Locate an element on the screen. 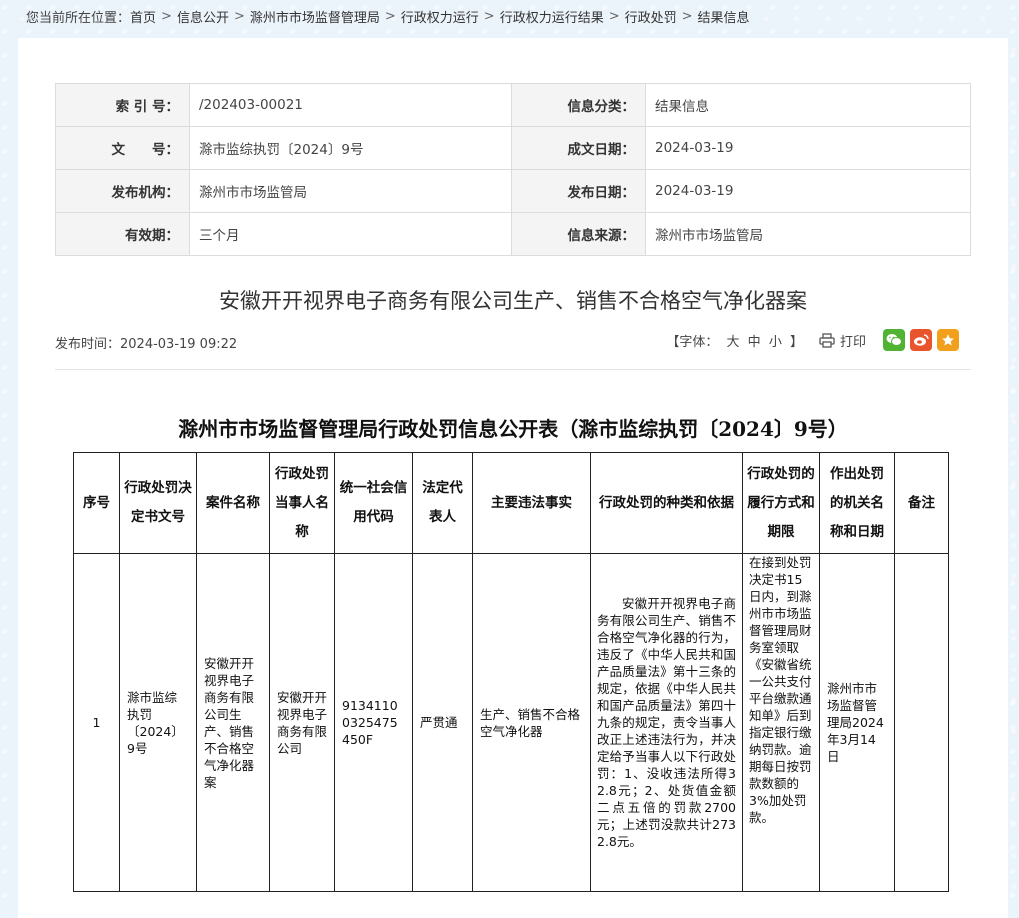 Image resolution: width=1019 pixels, height=918 pixels. index-no-label: 索 引 号： is located at coordinates (122, 105).